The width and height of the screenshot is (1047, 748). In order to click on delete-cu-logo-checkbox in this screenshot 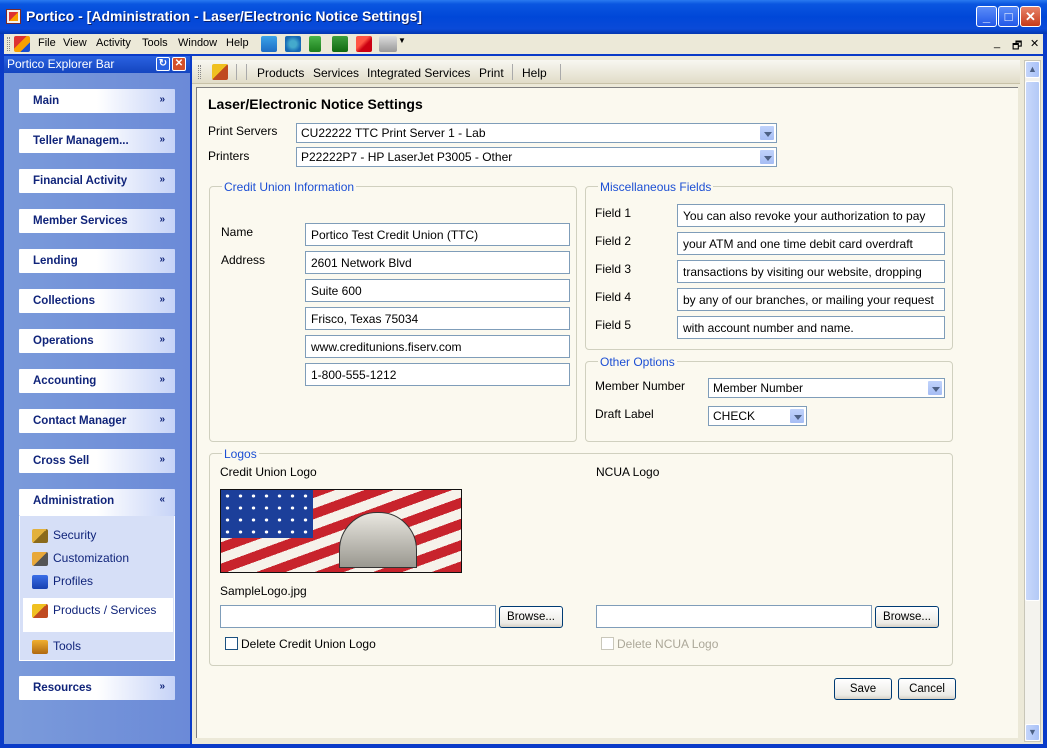, I will do `click(231, 643)`.